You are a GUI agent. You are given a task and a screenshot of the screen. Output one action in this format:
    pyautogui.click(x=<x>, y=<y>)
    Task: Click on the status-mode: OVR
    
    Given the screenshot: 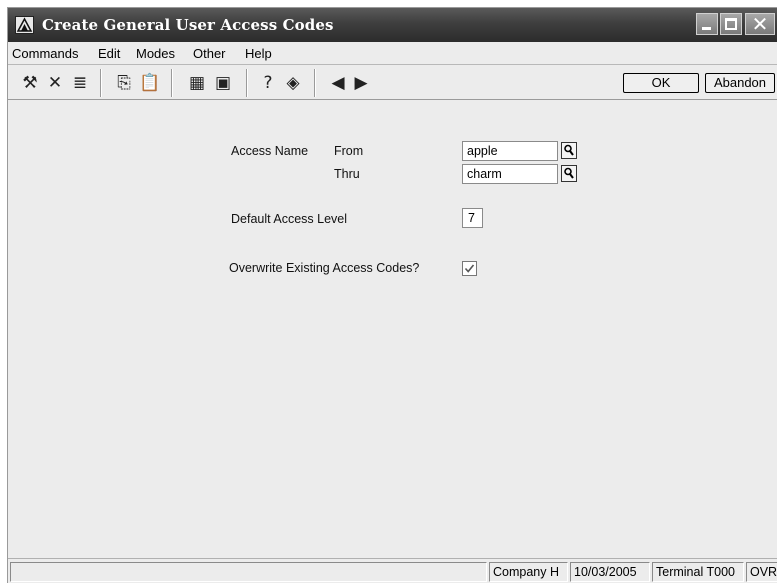 What is the action you would take?
    pyautogui.click(x=761, y=572)
    